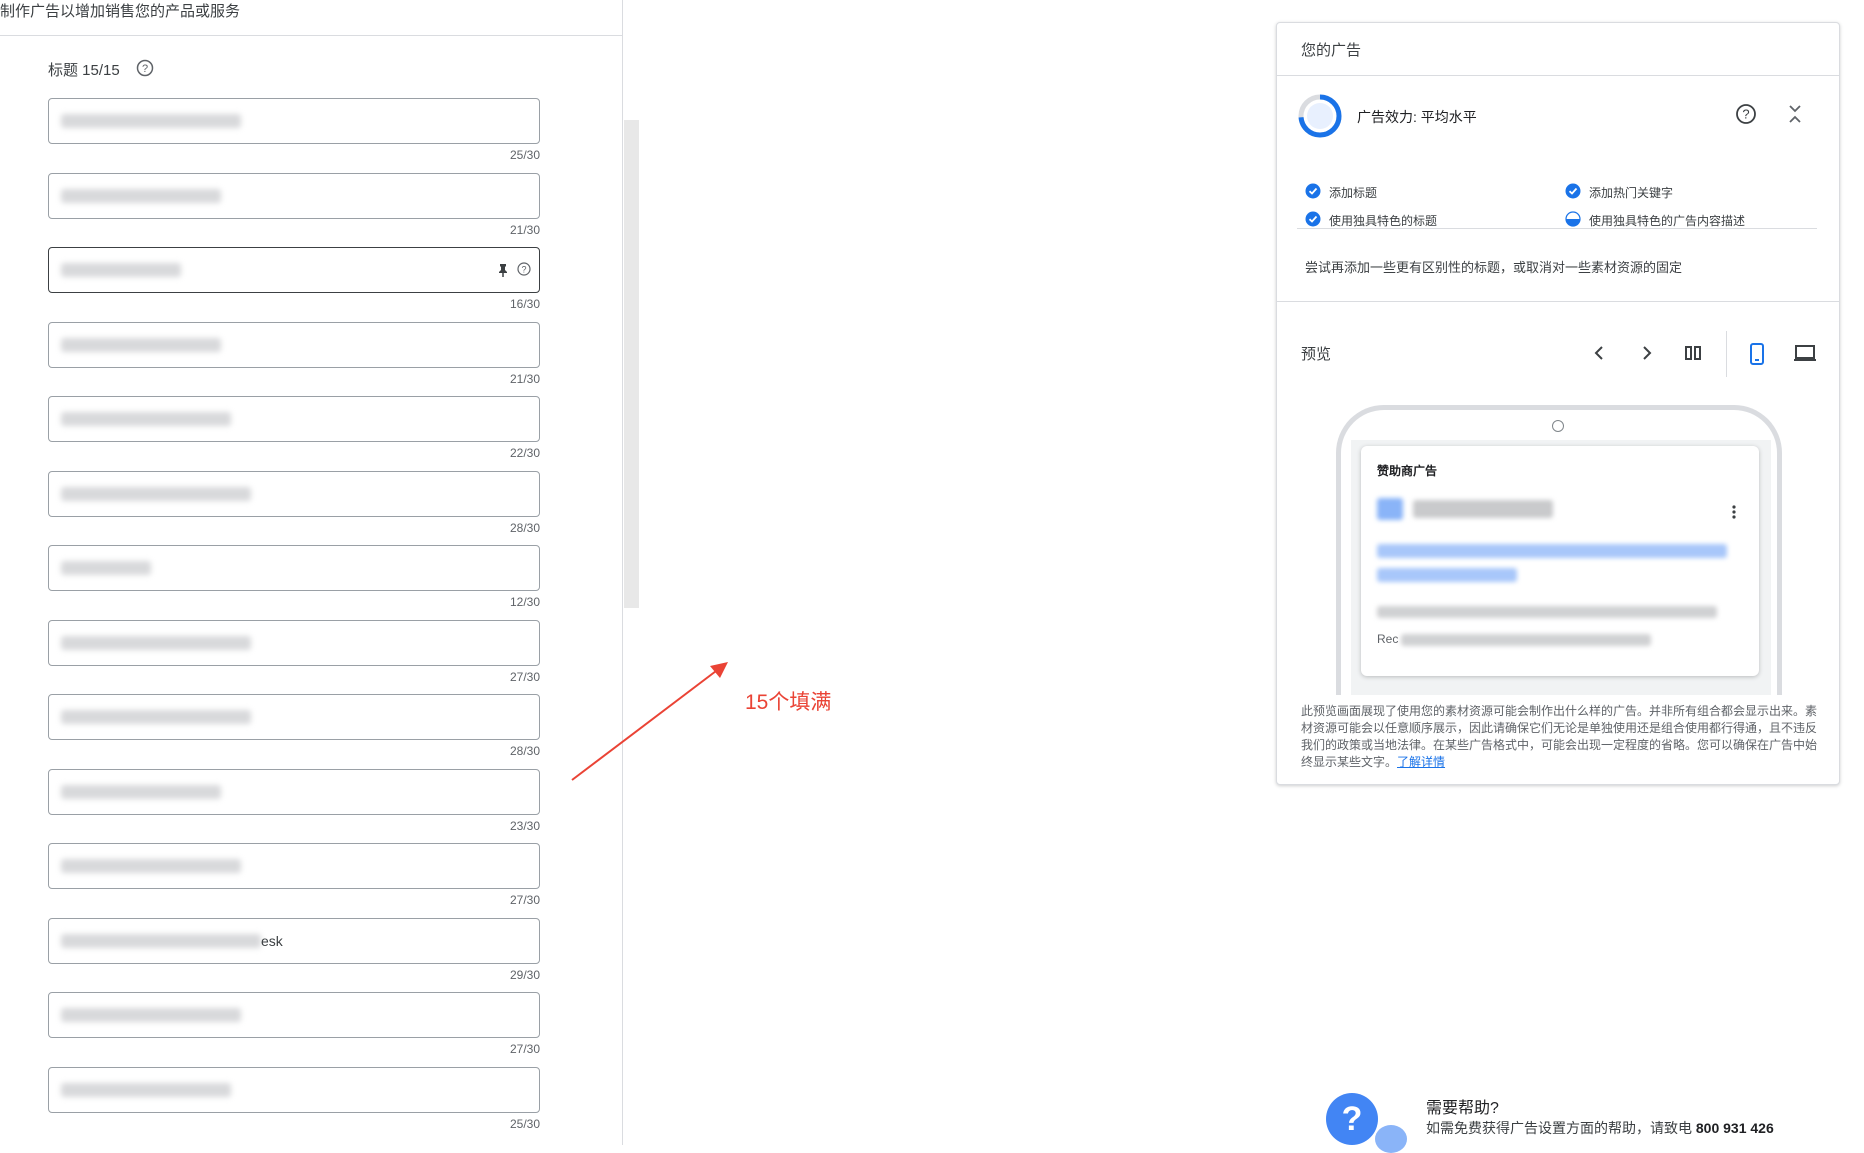 Image resolution: width=1864 pixels, height=1153 pixels. Describe the element at coordinates (1667, 221) in the screenshot. I see `checklist-label: 使用独具特色的广告内容描述` at that location.